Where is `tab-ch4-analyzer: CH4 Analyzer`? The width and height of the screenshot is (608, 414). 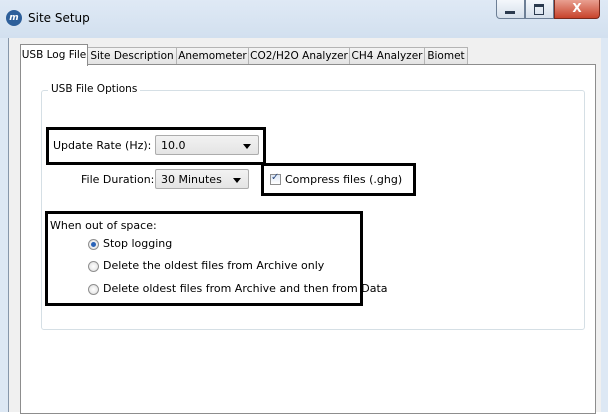 tab-ch4-analyzer: CH4 Analyzer is located at coordinates (387, 56).